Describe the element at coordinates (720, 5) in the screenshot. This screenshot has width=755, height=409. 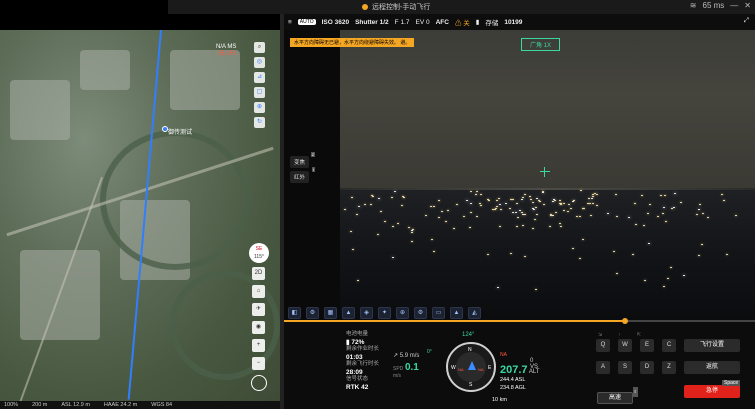
I see `window-controls: ≋ 65 ms — ✕` at that location.